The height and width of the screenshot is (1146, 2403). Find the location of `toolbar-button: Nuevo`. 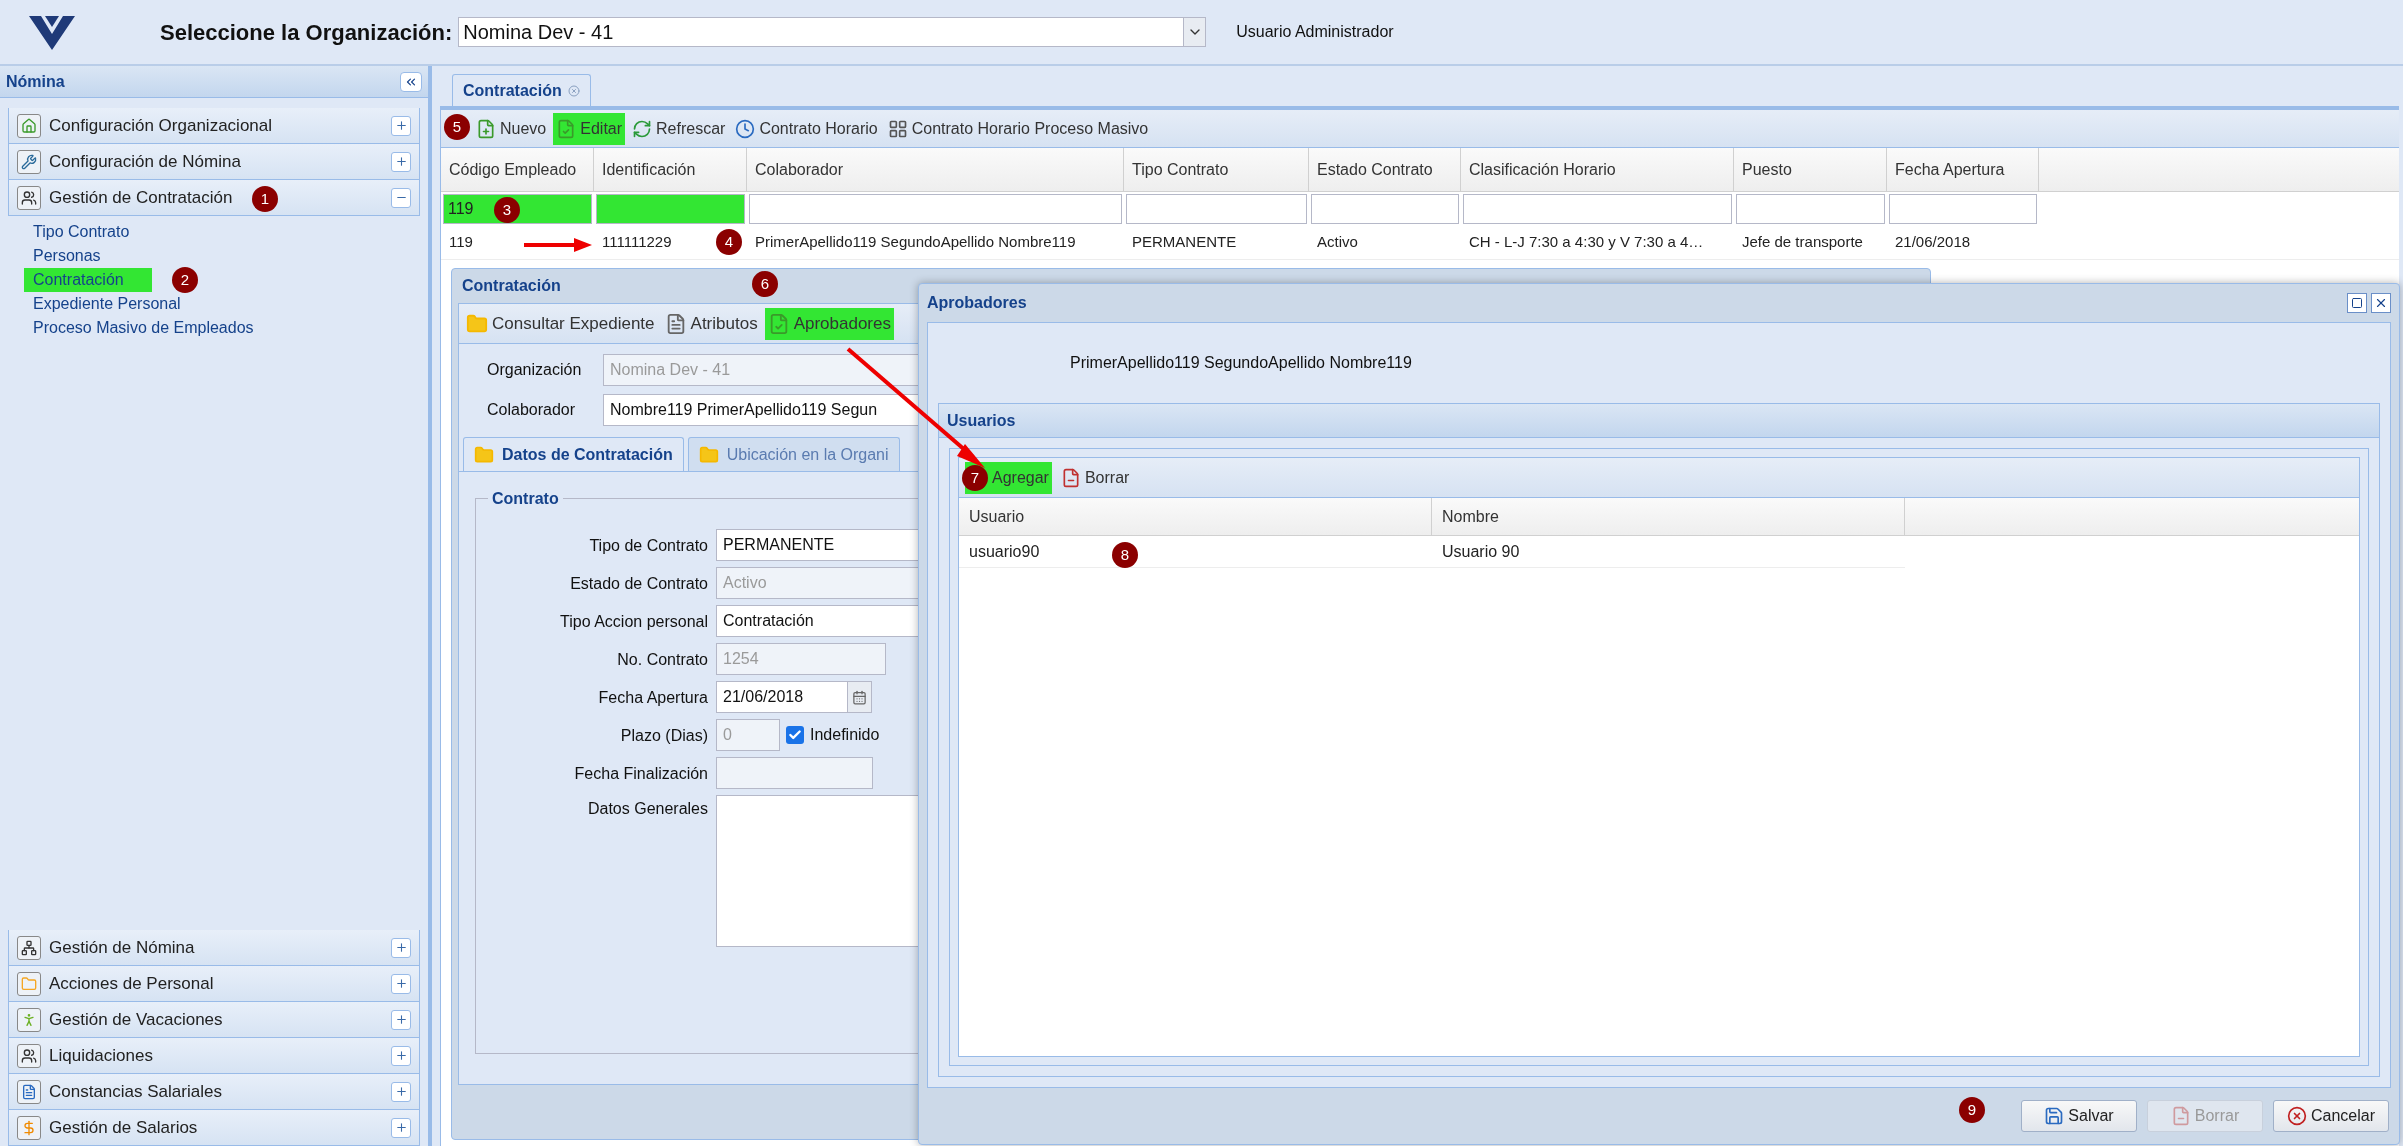

toolbar-button: Nuevo is located at coordinates (511, 128).